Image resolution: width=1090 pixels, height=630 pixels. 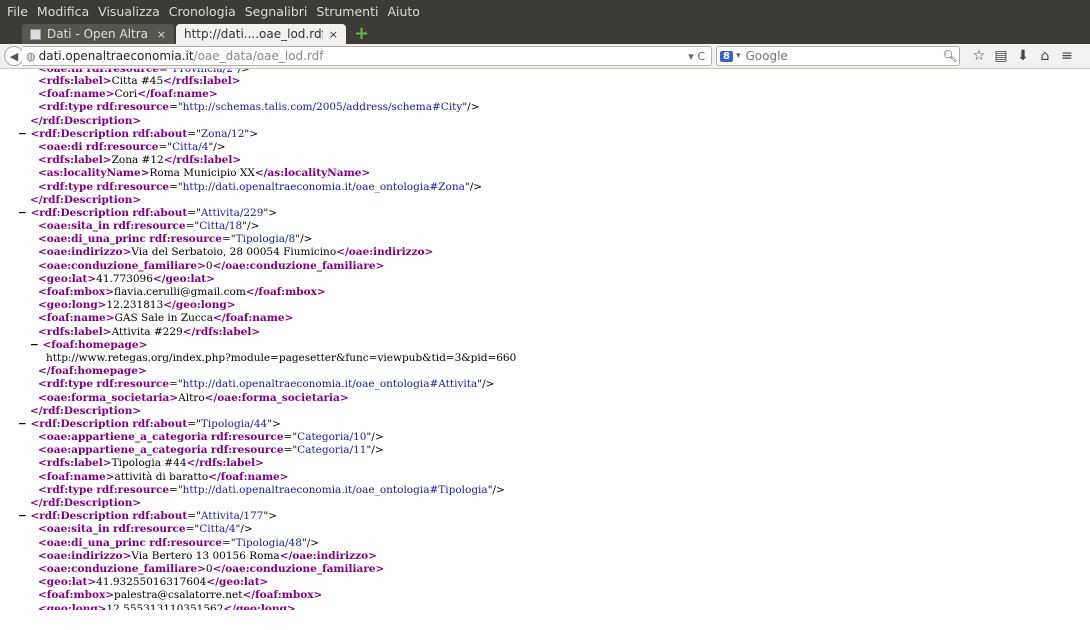 I want to click on menu-file: File, so click(x=17, y=11).